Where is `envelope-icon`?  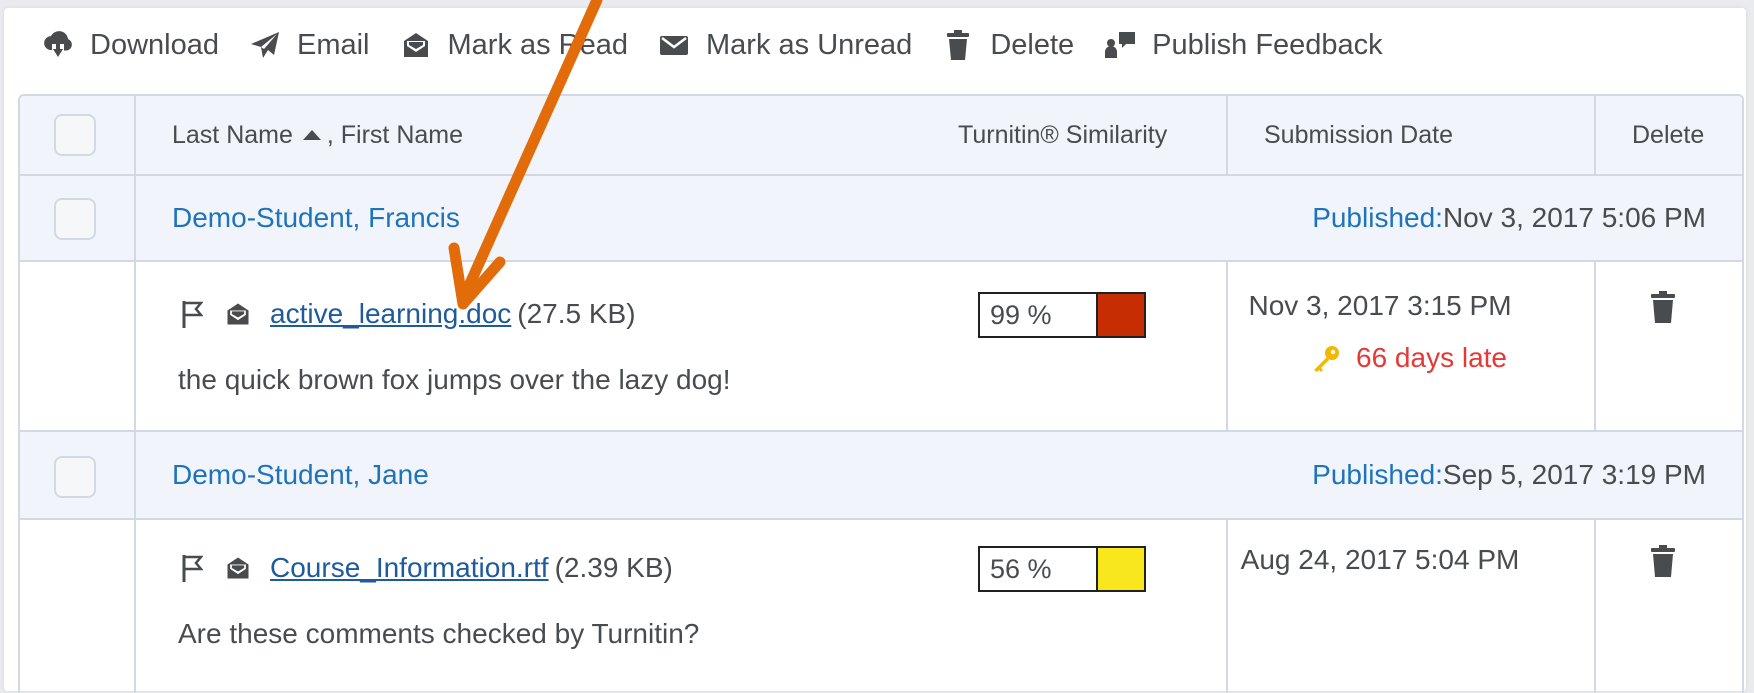 envelope-icon is located at coordinates (674, 45).